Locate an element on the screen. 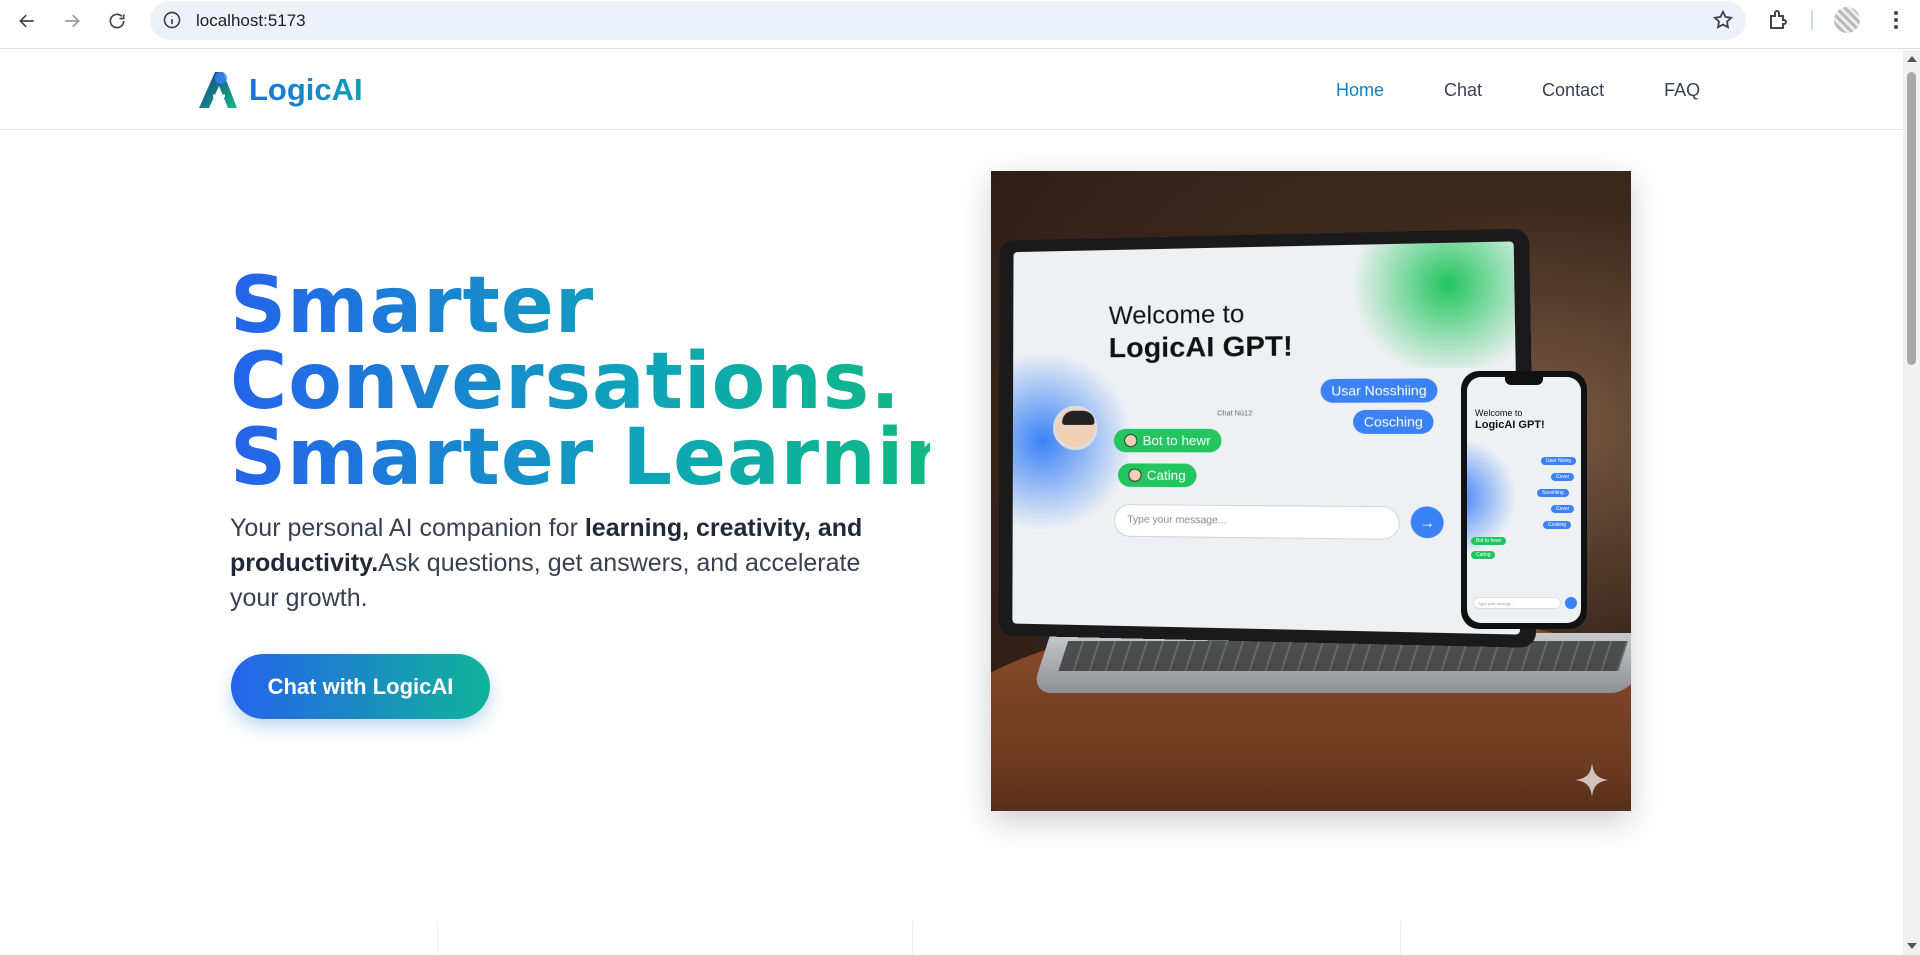 This screenshot has width=1920, height=955. brand-logo: LogicAI is located at coordinates (279, 90).